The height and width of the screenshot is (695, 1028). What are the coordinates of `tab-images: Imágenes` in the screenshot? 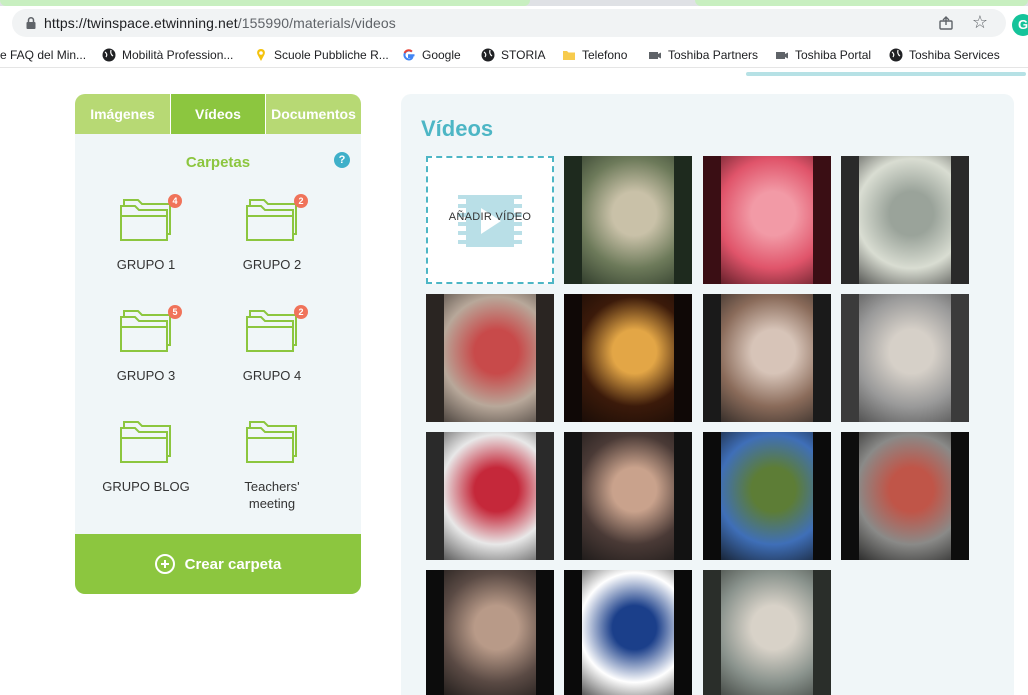 It's located at (122, 114).